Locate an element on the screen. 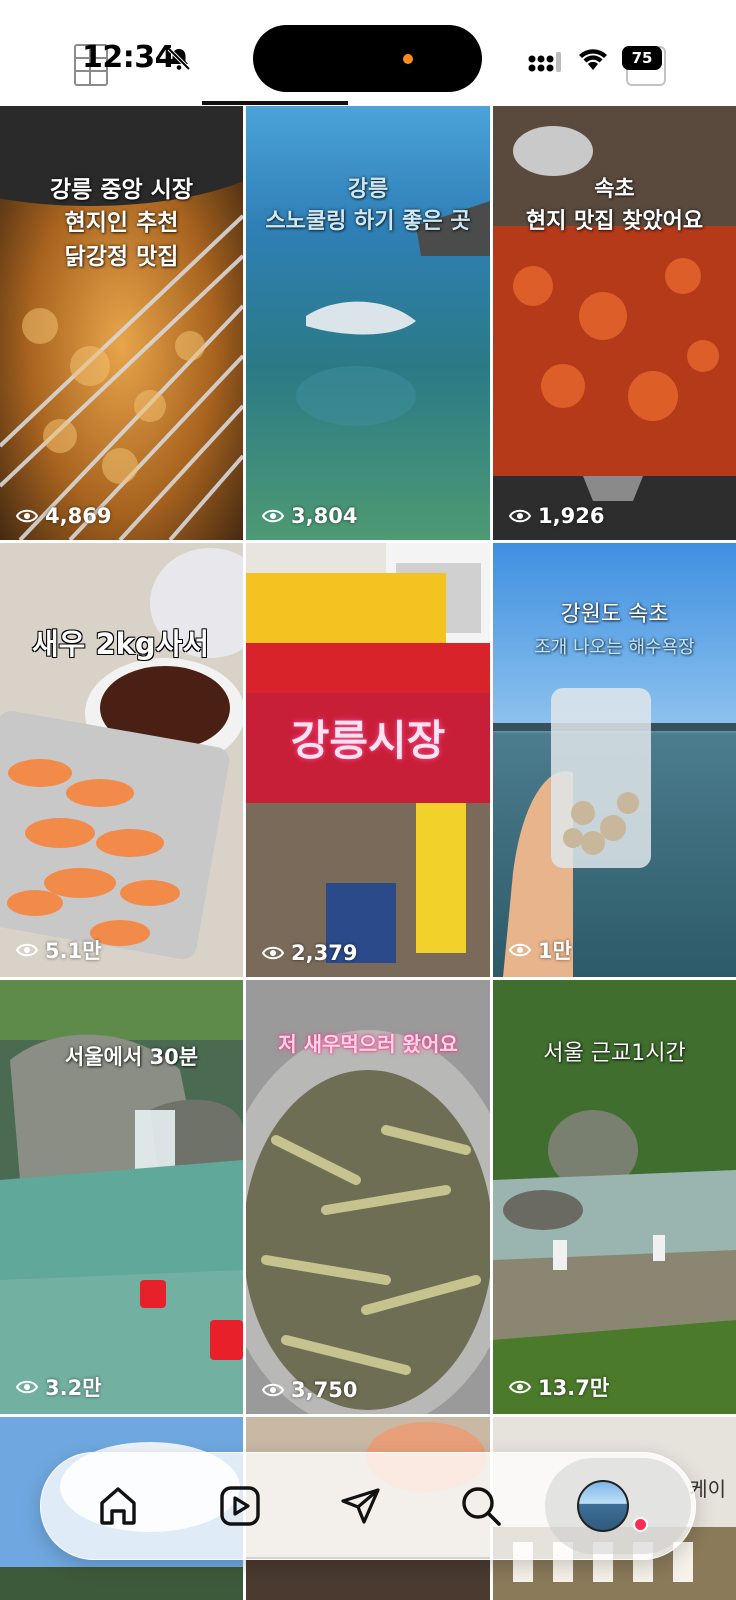 The width and height of the screenshot is (736, 1600). reels-icon is located at coordinates (240, 1506).